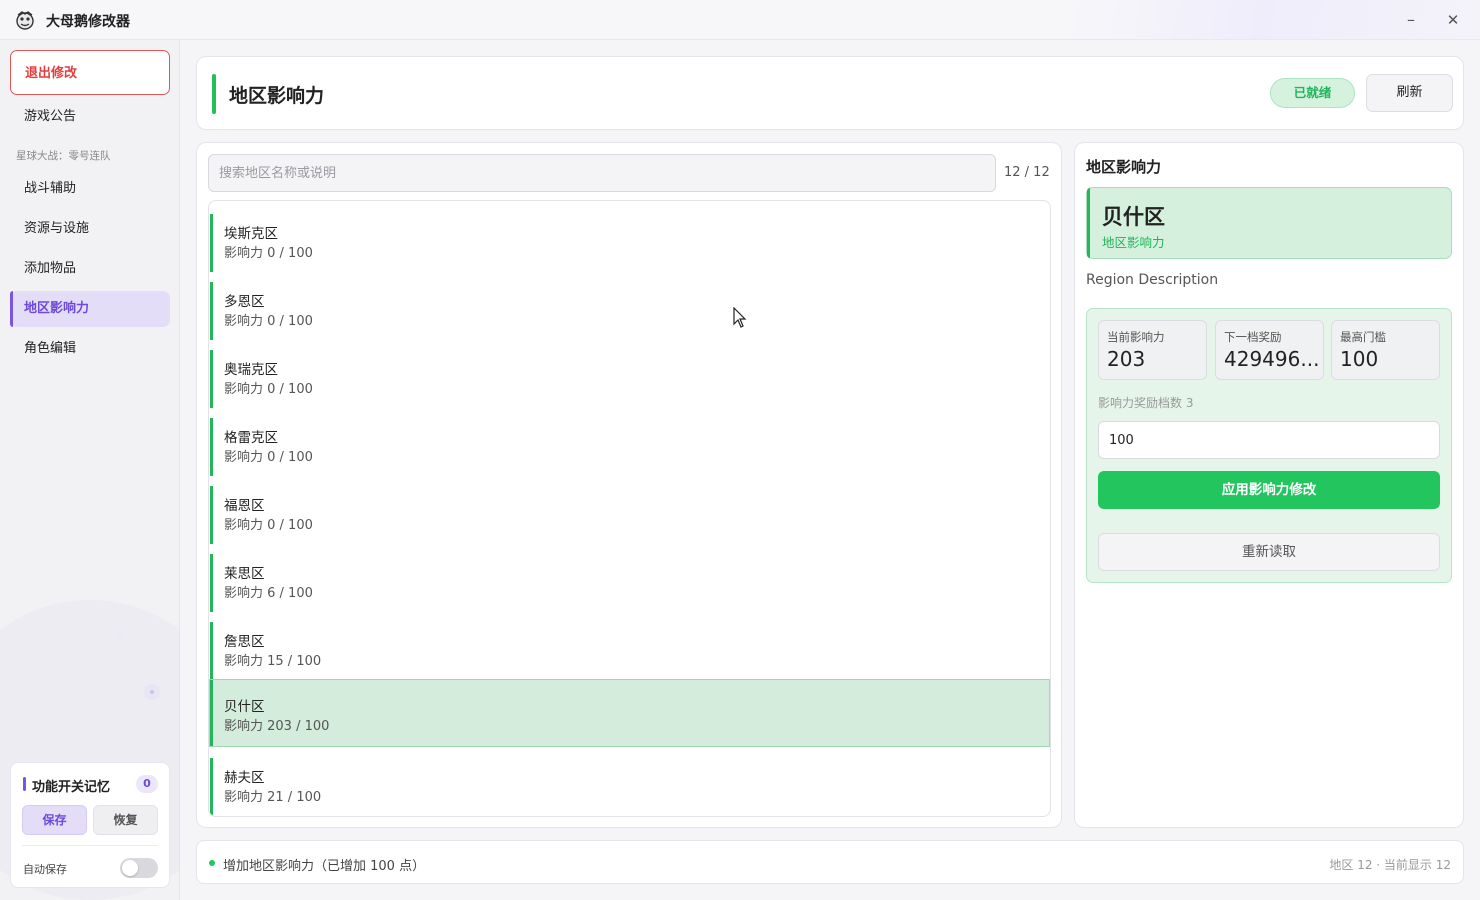 The image size is (1480, 900). I want to click on region-name: 埃斯克区, so click(251, 234).